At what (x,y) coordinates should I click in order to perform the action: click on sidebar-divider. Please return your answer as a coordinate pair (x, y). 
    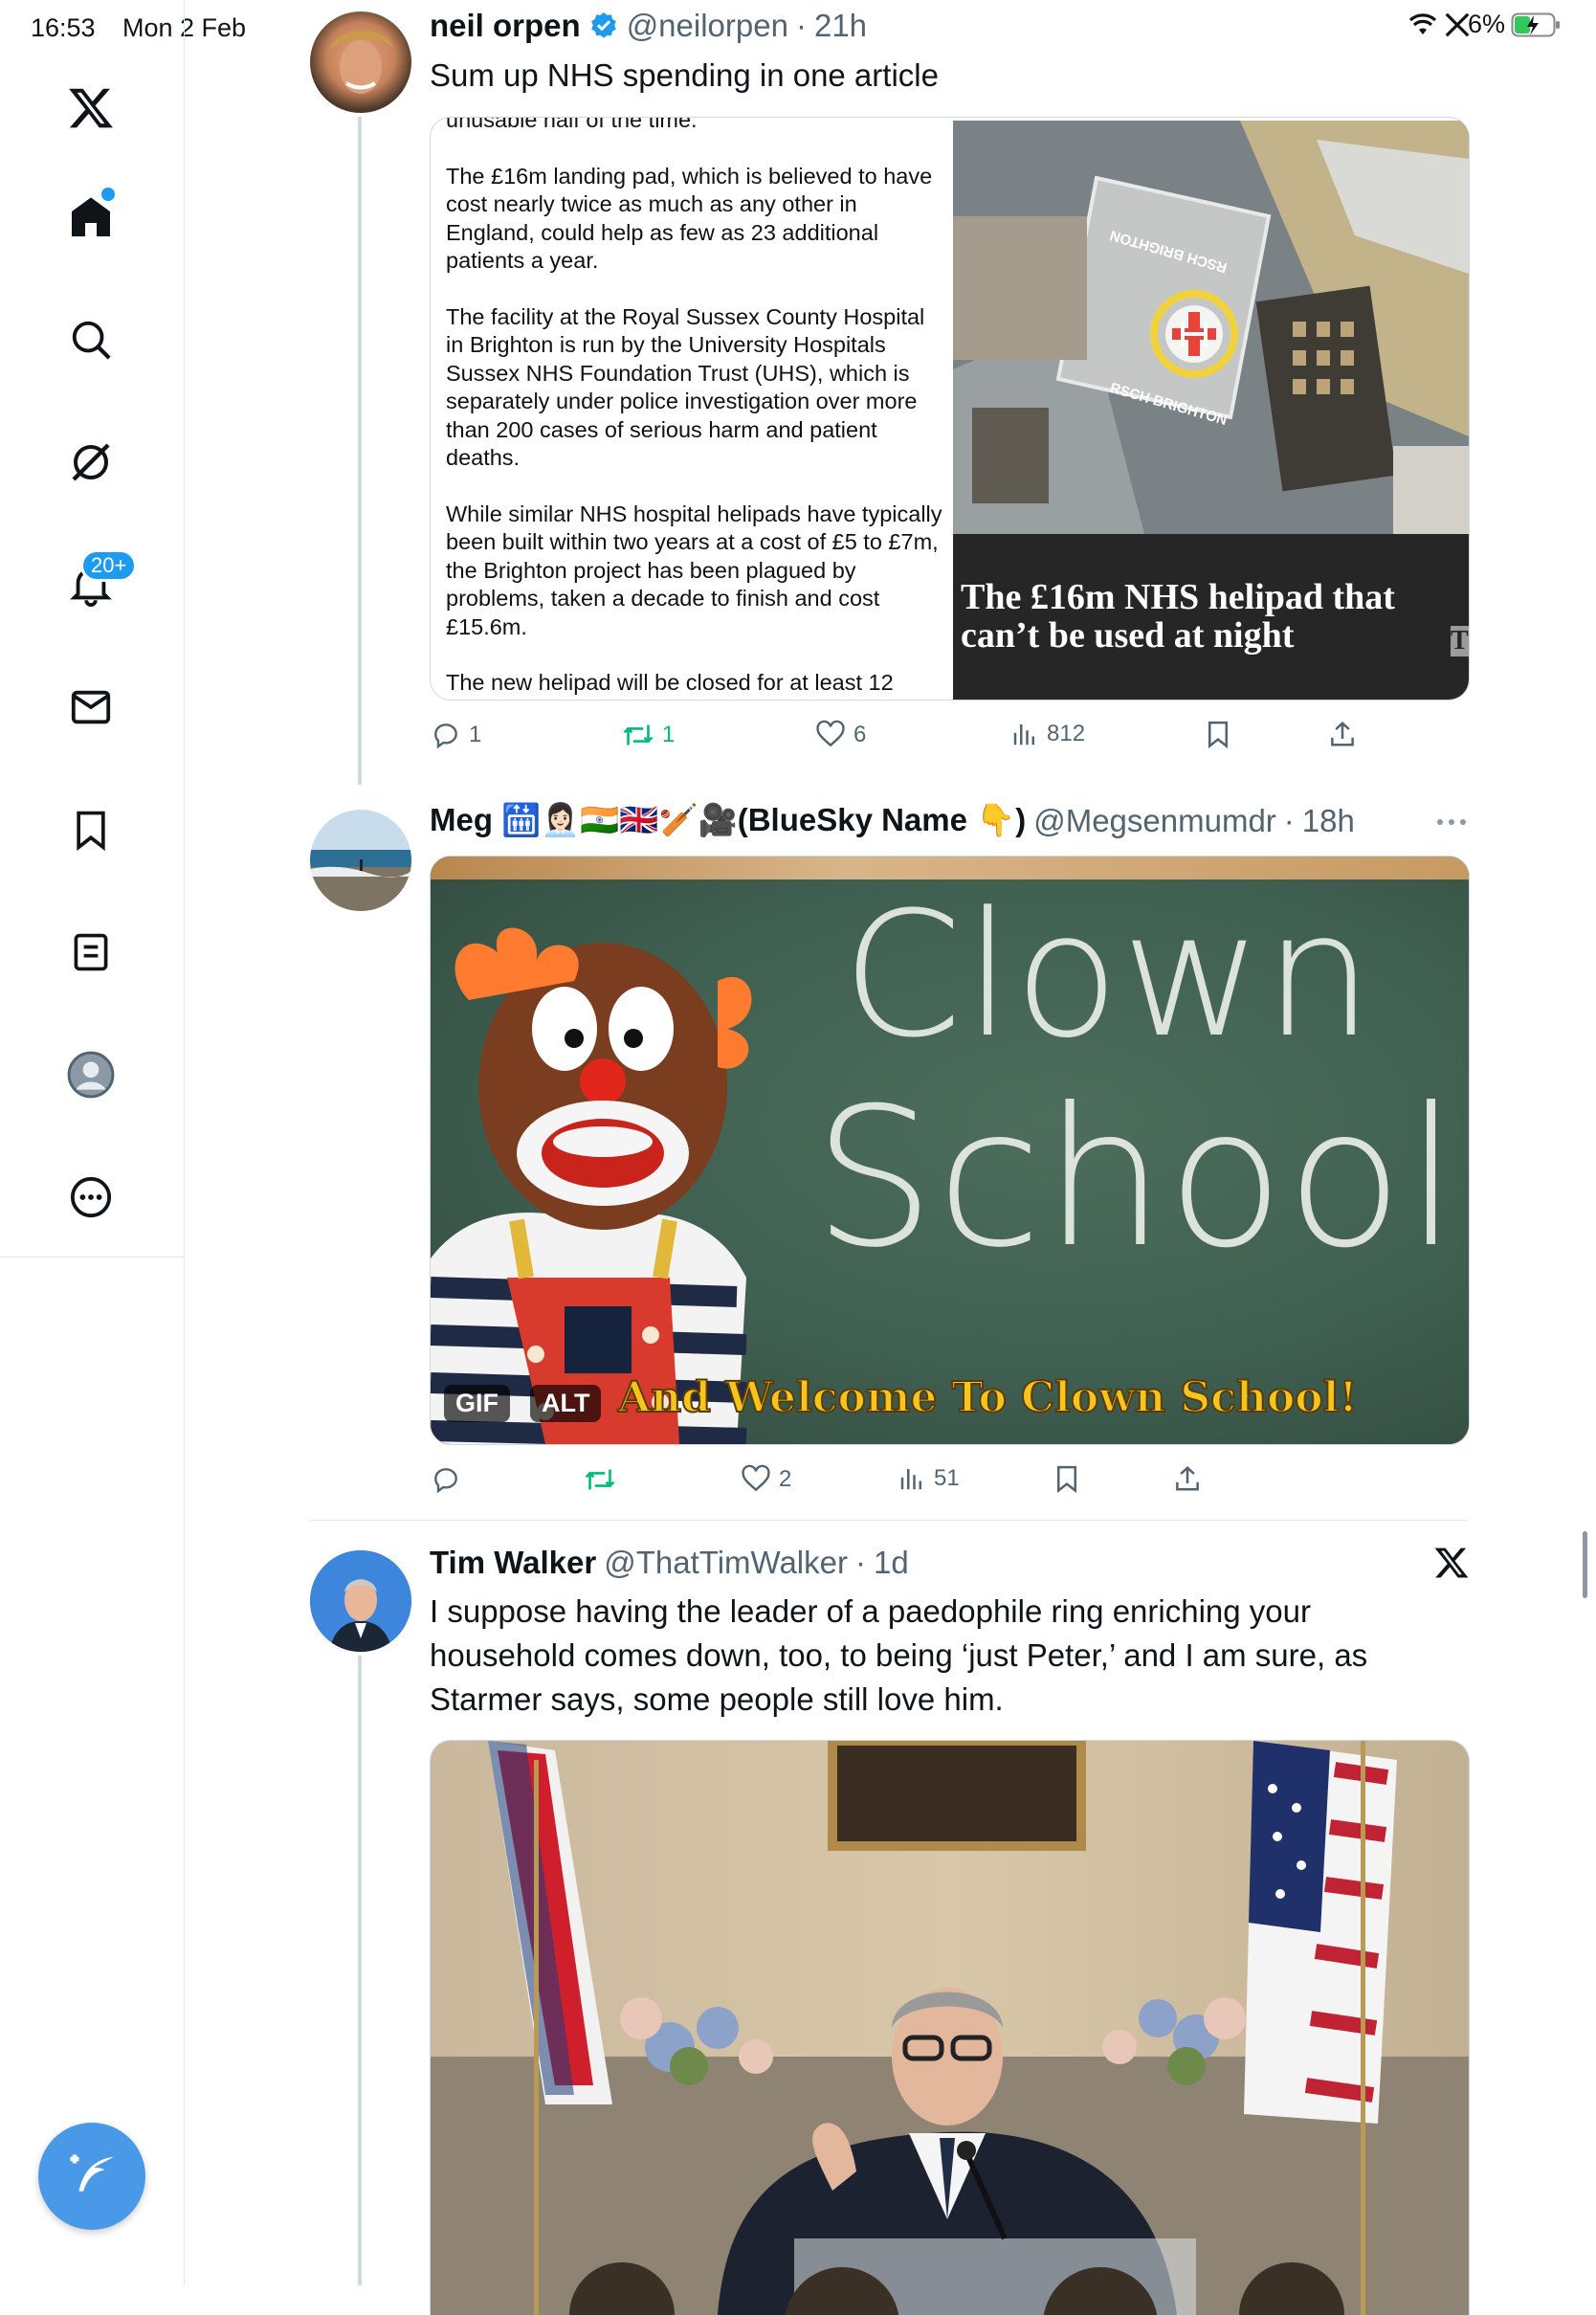
    Looking at the image, I should click on (92, 1257).